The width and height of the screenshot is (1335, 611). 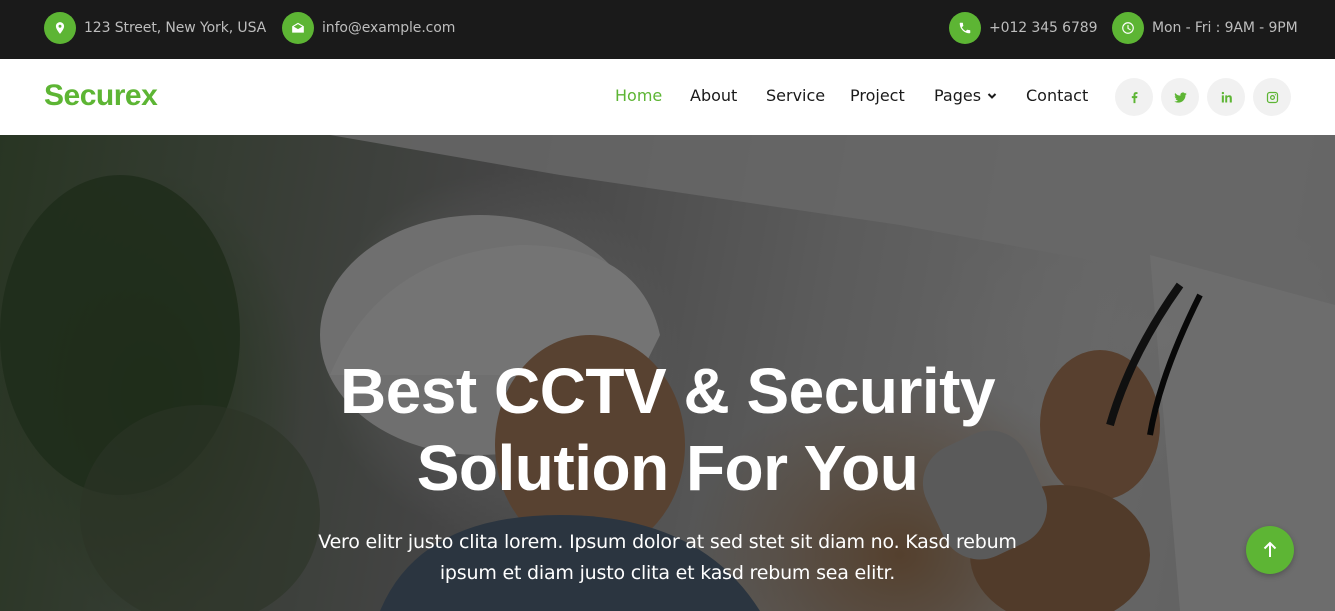 I want to click on nav-home: Home, so click(x=638, y=95).